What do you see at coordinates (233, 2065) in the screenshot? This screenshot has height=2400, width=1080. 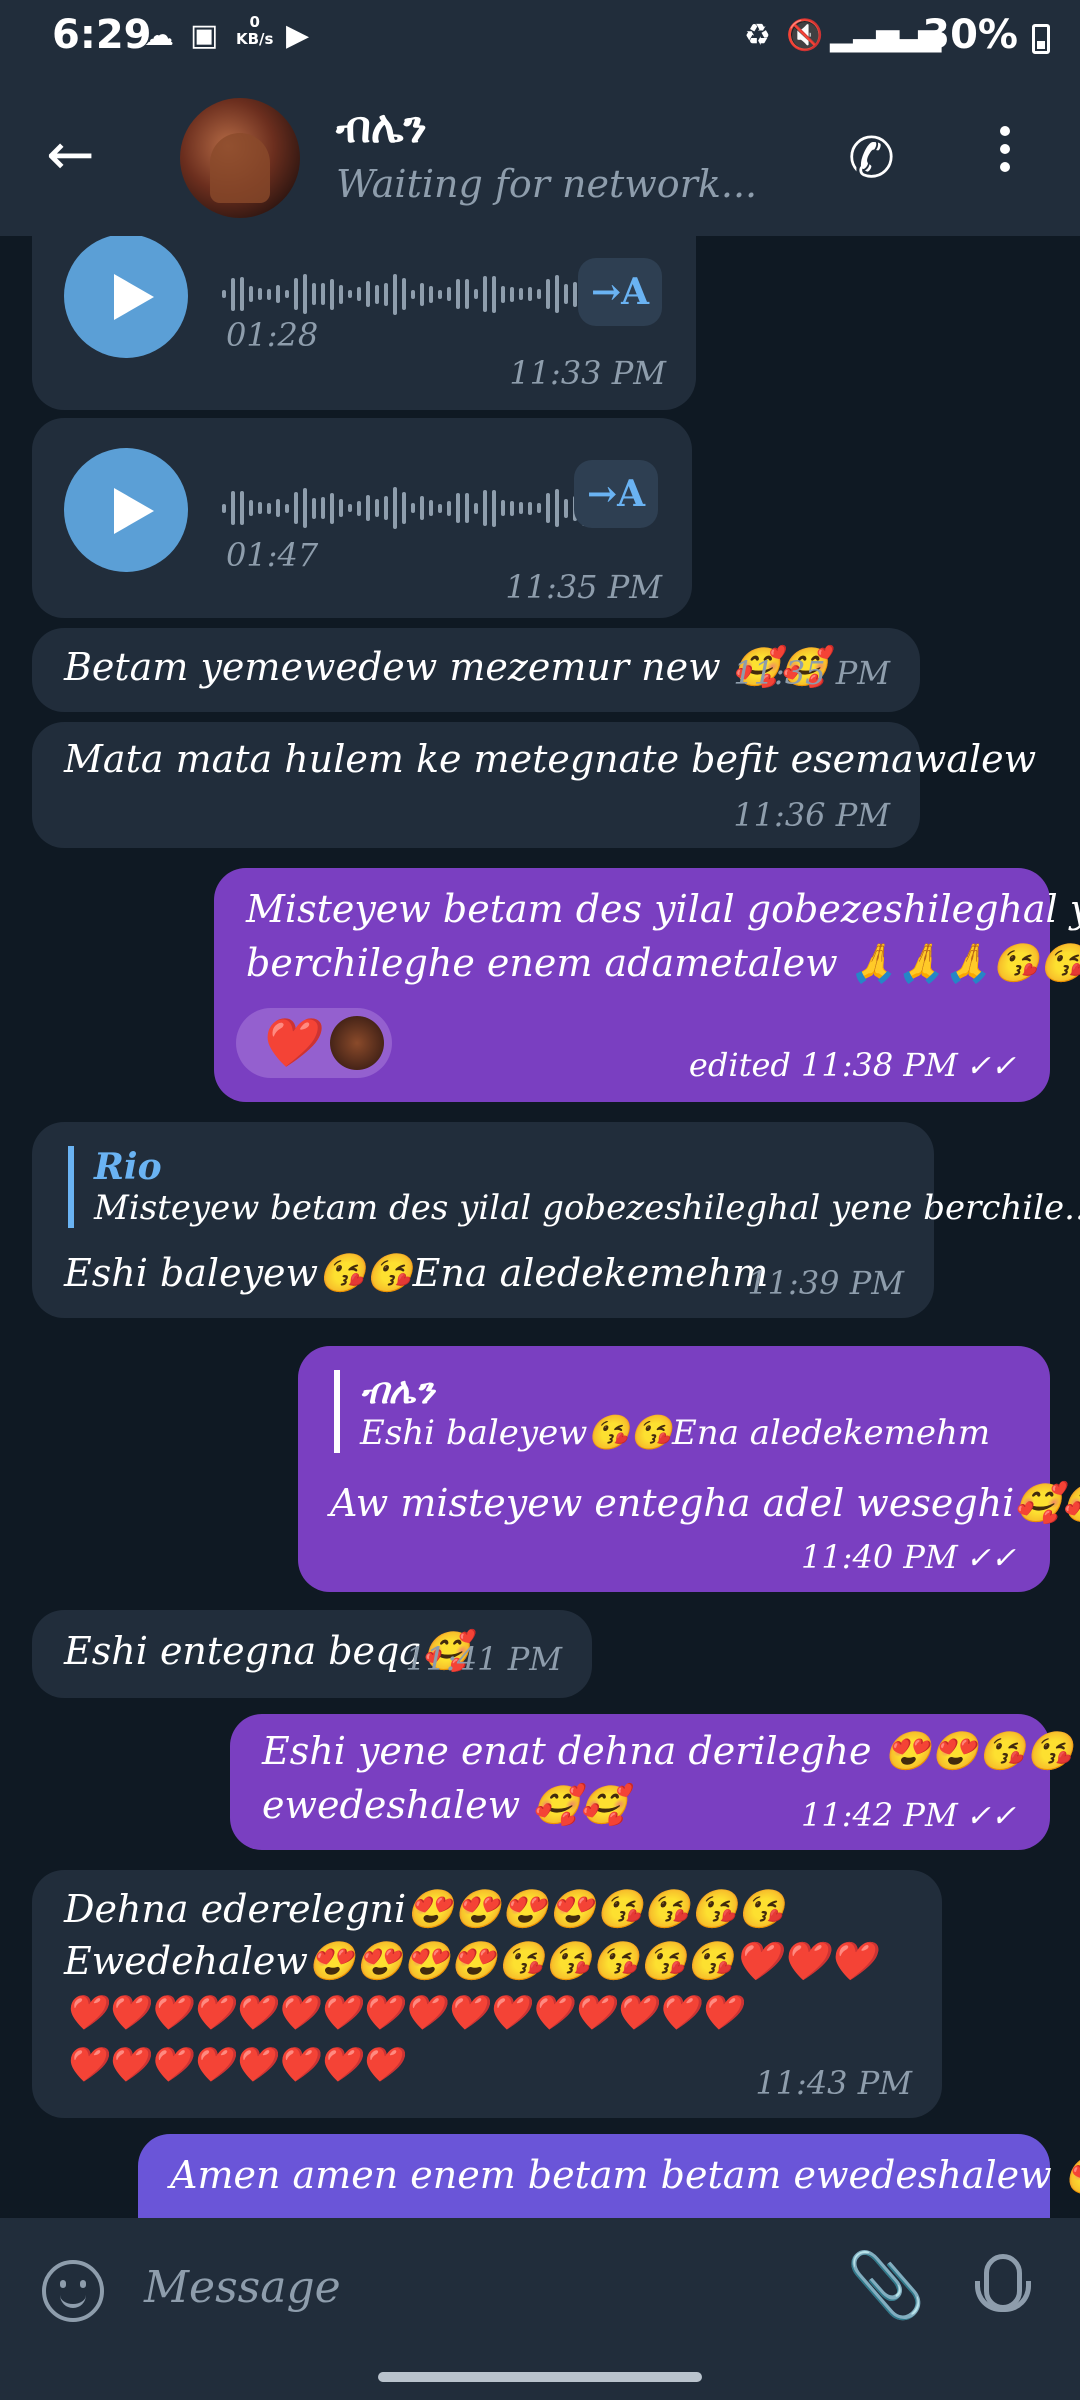 I see `message-text-line: ❤️❤️❤️❤️❤️❤️❤️❤️` at bounding box center [233, 2065].